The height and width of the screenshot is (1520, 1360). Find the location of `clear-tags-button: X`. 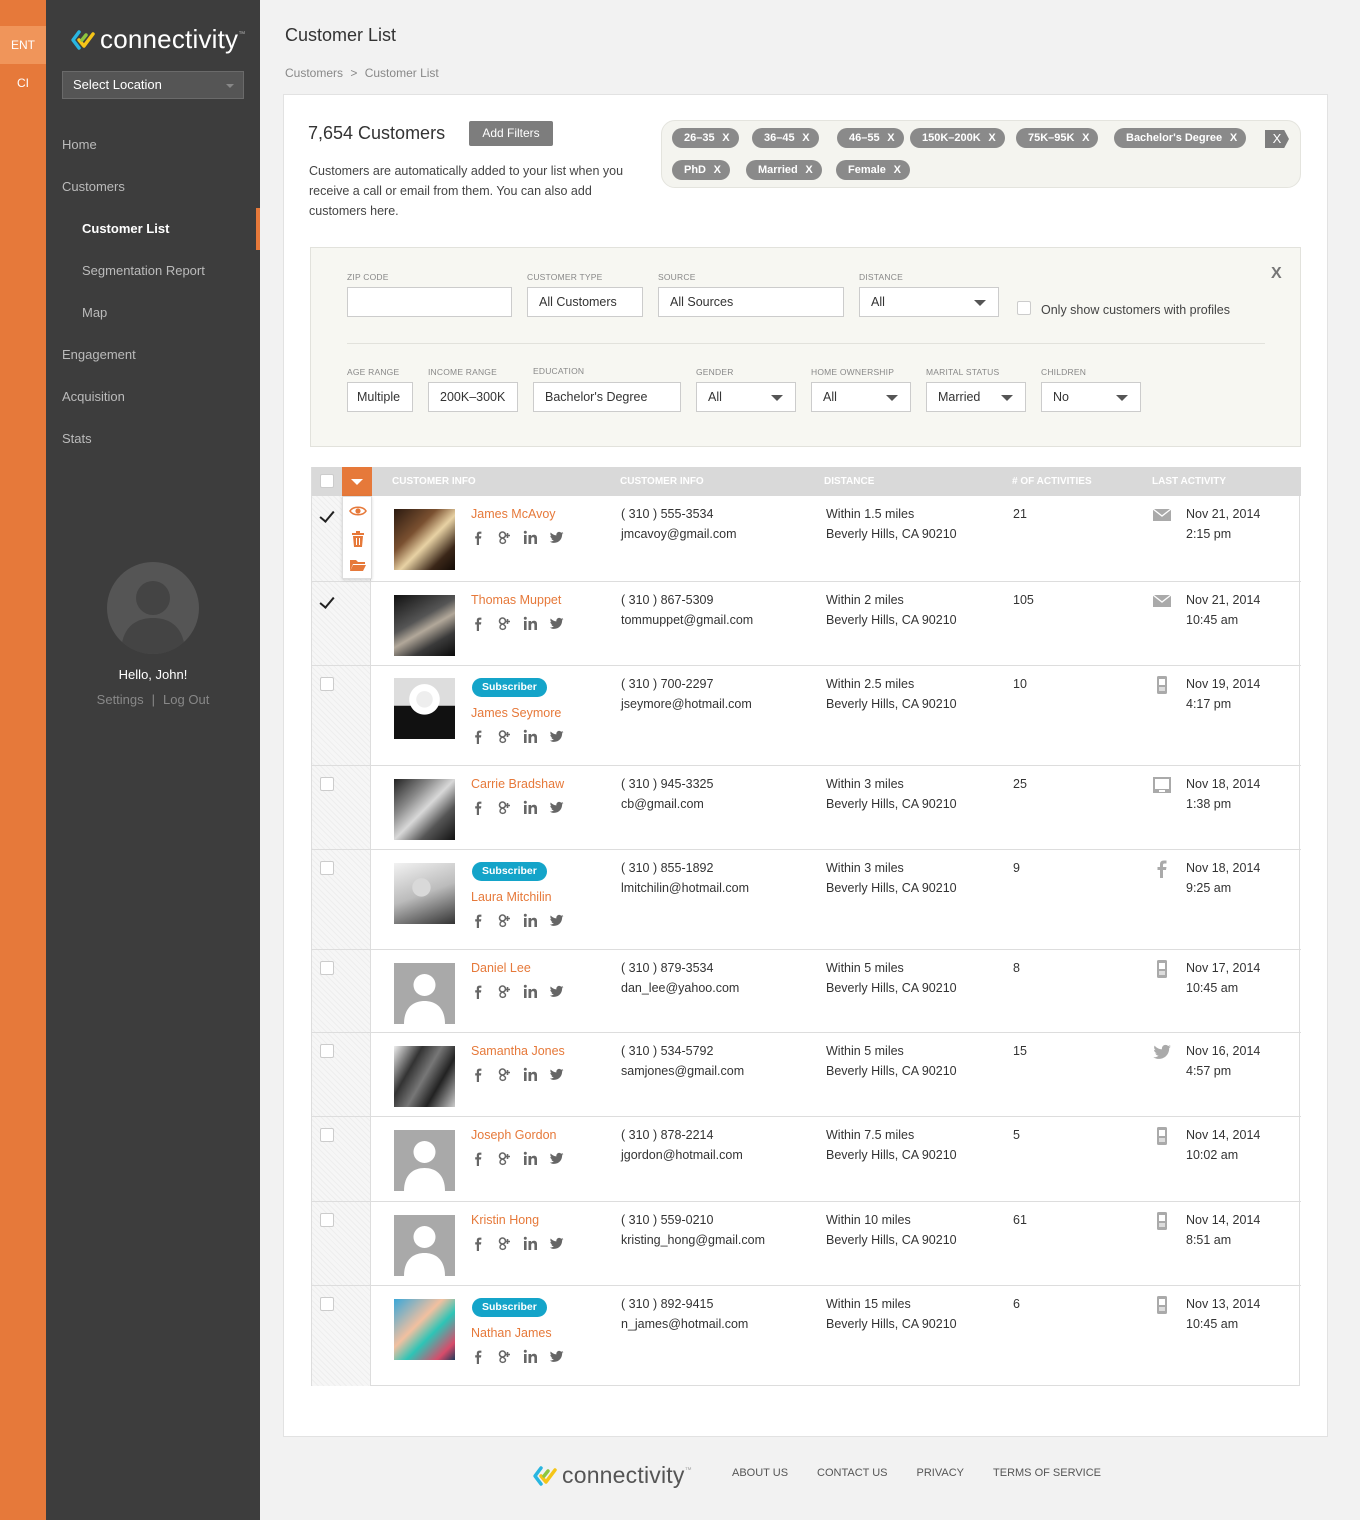

clear-tags-button: X is located at coordinates (1277, 139).